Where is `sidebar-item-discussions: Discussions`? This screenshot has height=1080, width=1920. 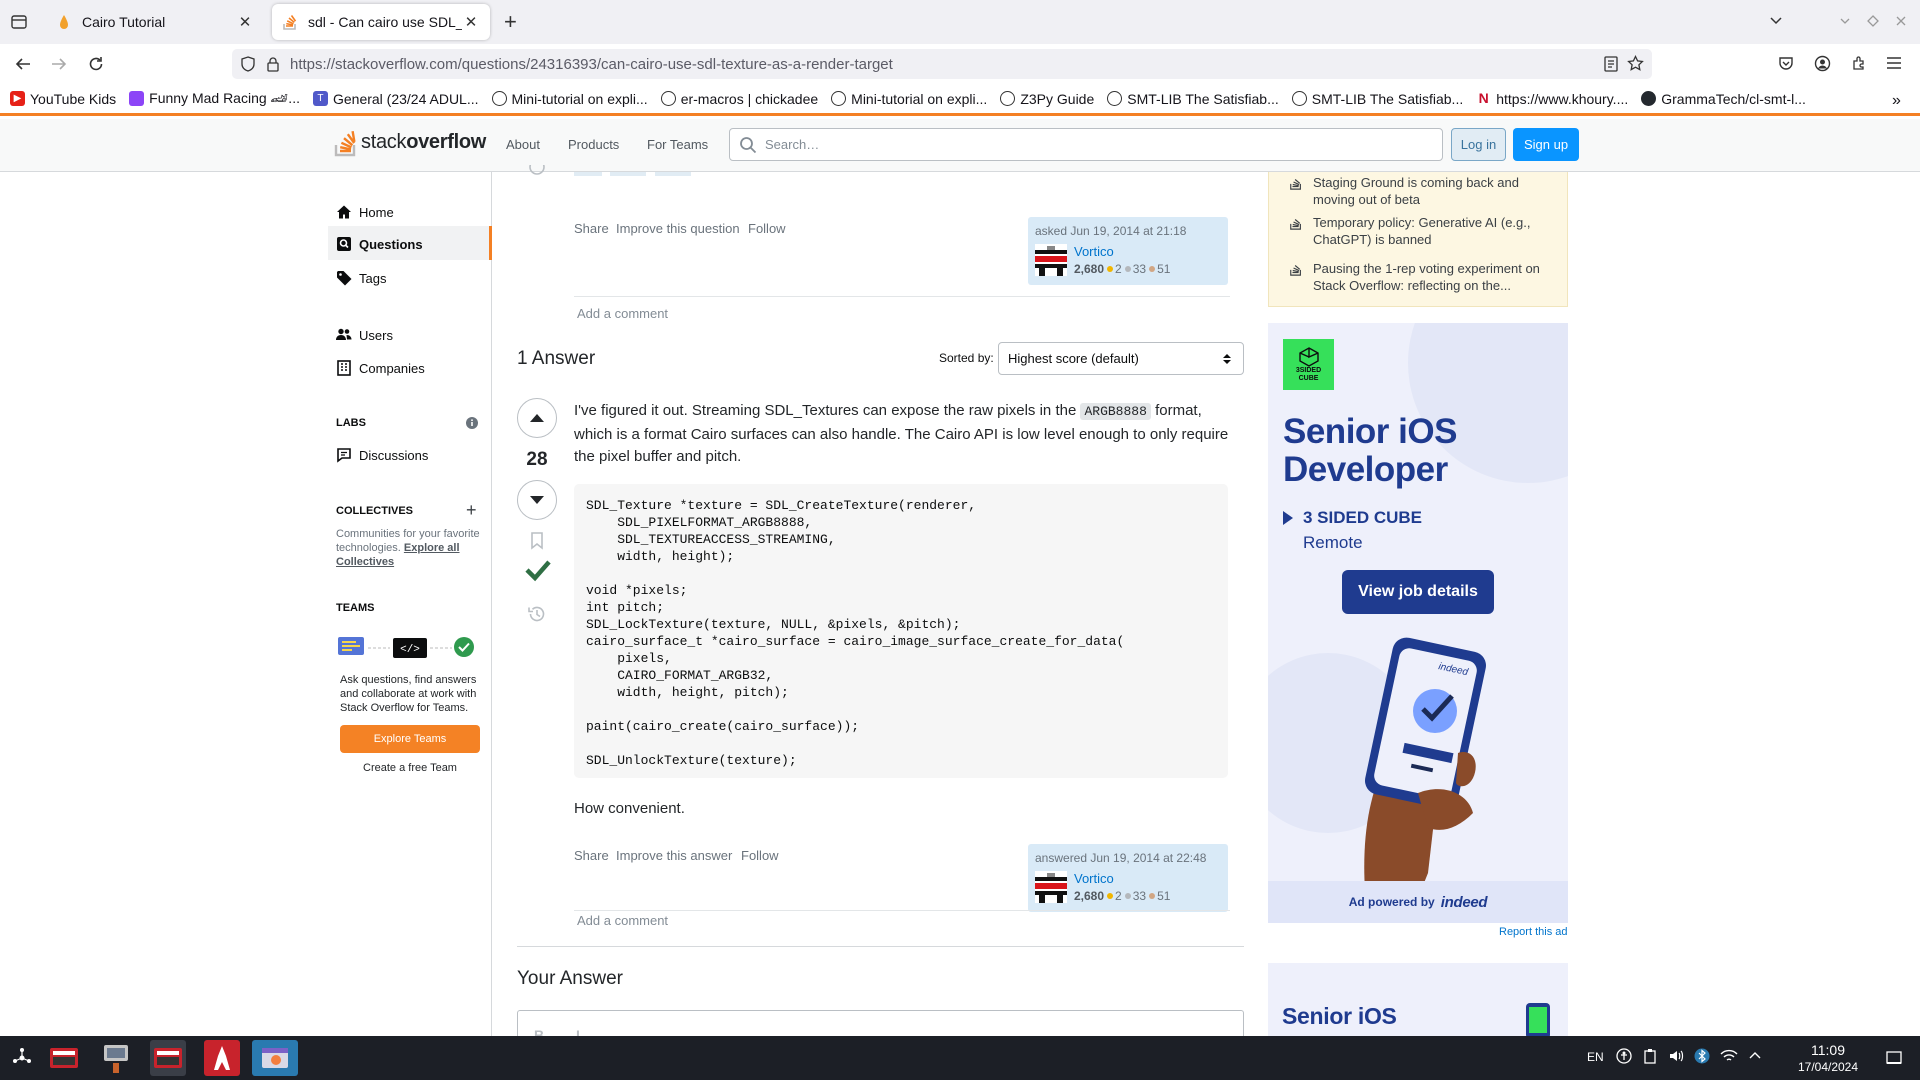
sidebar-item-discussions: Discussions is located at coordinates (382, 455).